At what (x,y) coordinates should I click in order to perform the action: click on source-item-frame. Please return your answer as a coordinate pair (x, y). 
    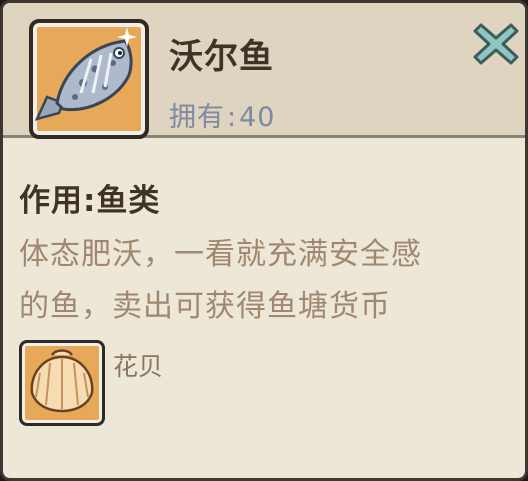
    Looking at the image, I should click on (62, 383).